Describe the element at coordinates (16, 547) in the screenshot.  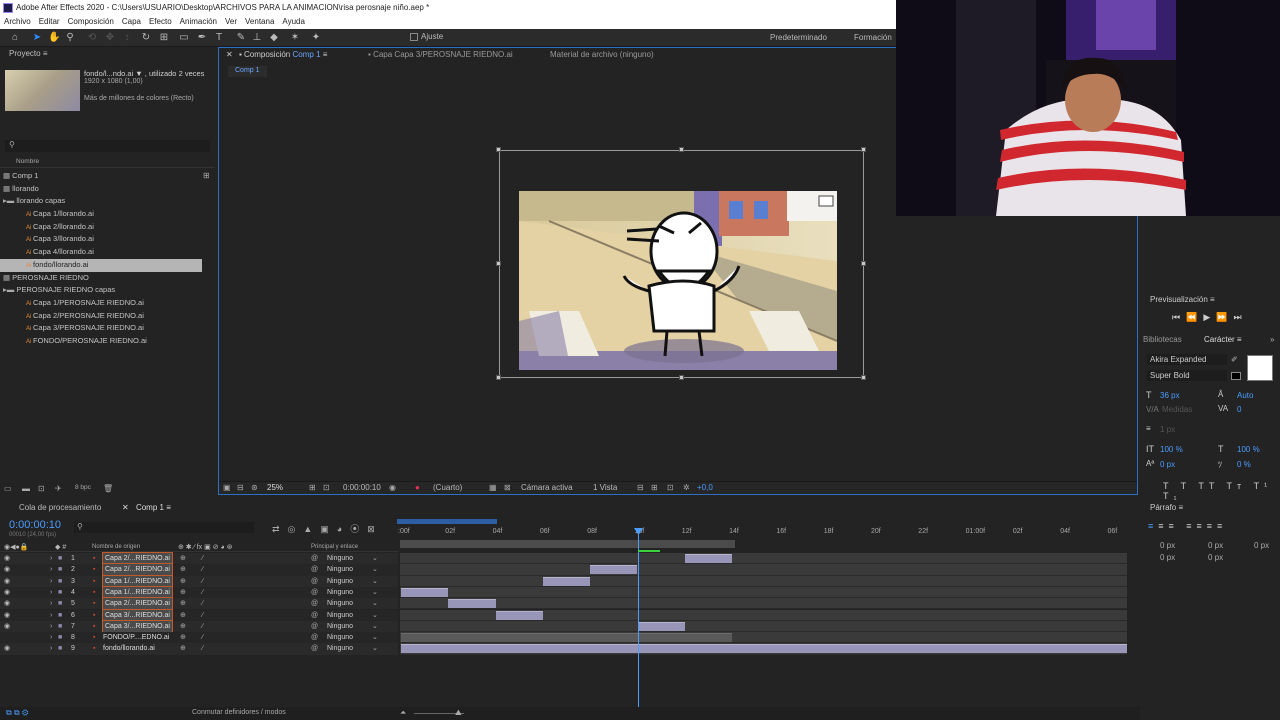
I see `av-switch-icons: ◉◀●🔒` at that location.